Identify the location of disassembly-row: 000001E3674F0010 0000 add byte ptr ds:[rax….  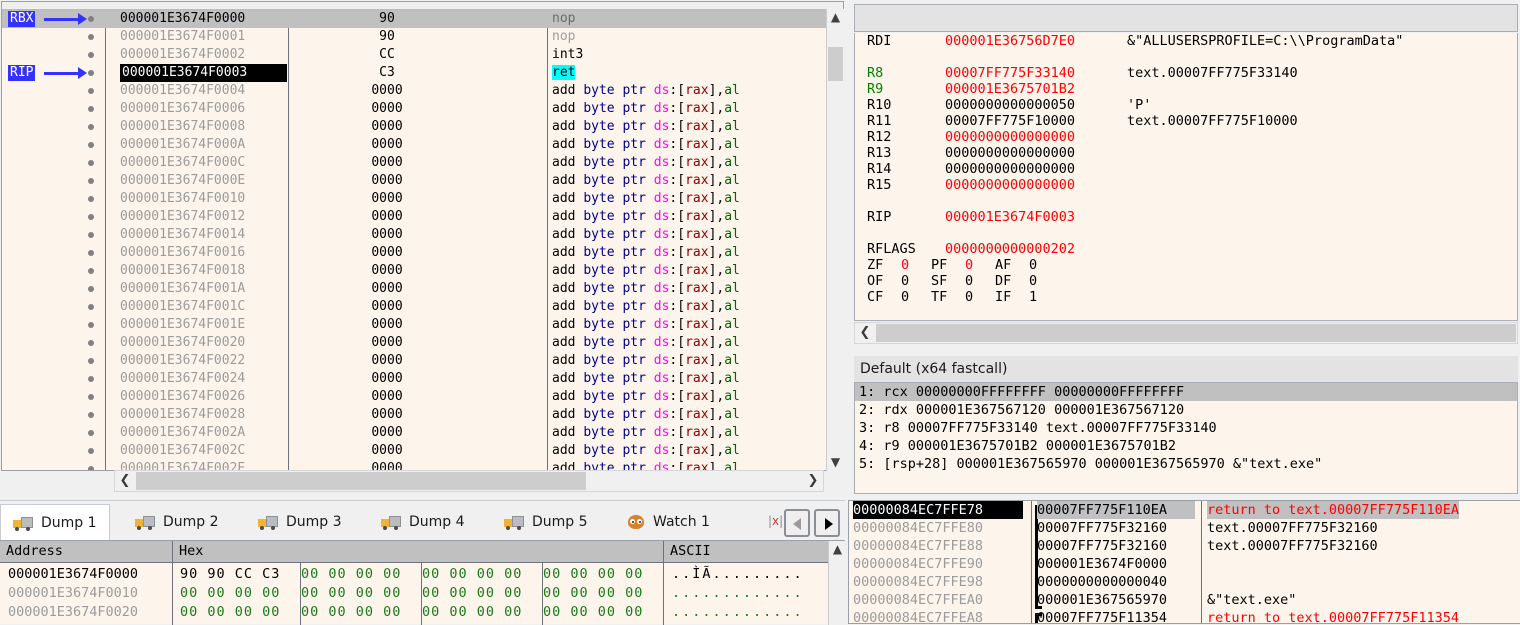
(415, 199).